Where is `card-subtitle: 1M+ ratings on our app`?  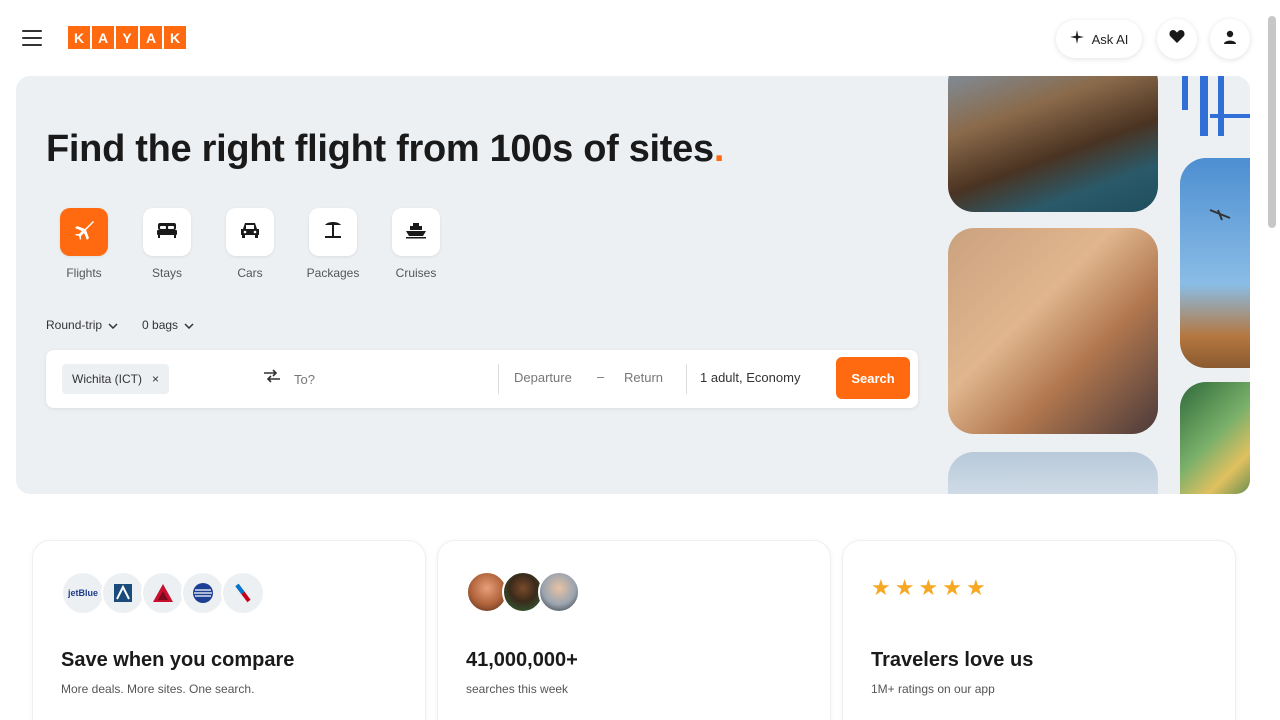
card-subtitle: 1M+ ratings on our app is located at coordinates (933, 689).